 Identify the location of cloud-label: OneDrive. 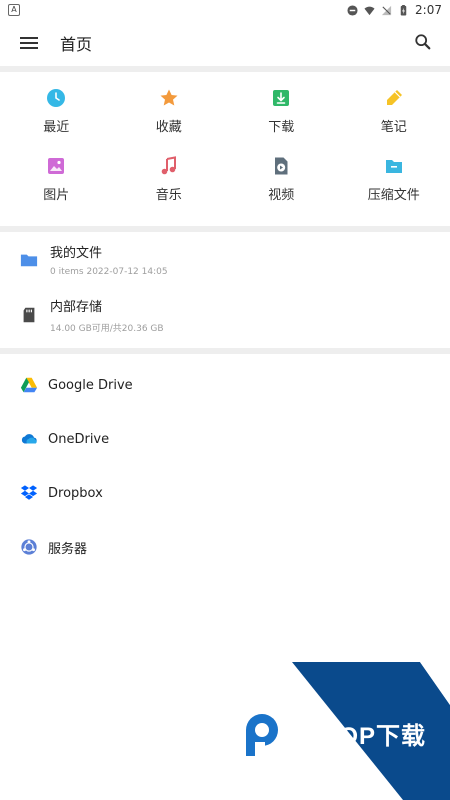
(79, 439).